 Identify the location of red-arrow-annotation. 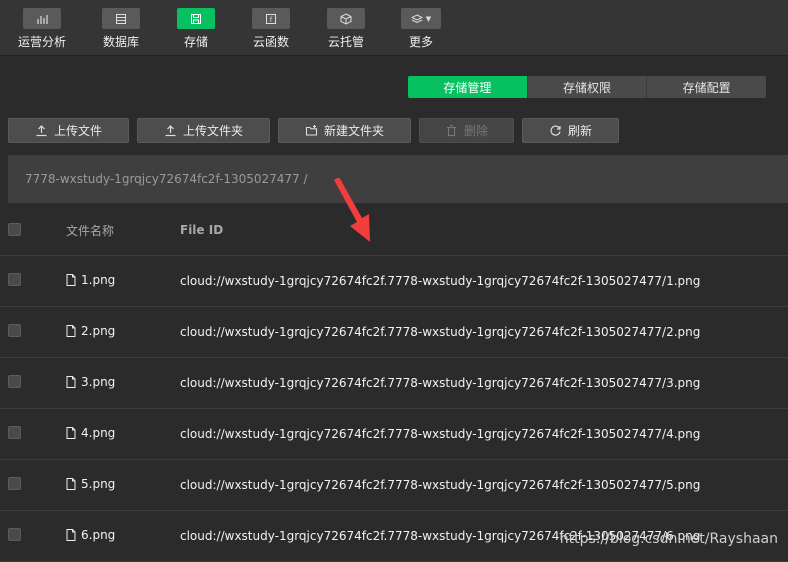
(352, 210).